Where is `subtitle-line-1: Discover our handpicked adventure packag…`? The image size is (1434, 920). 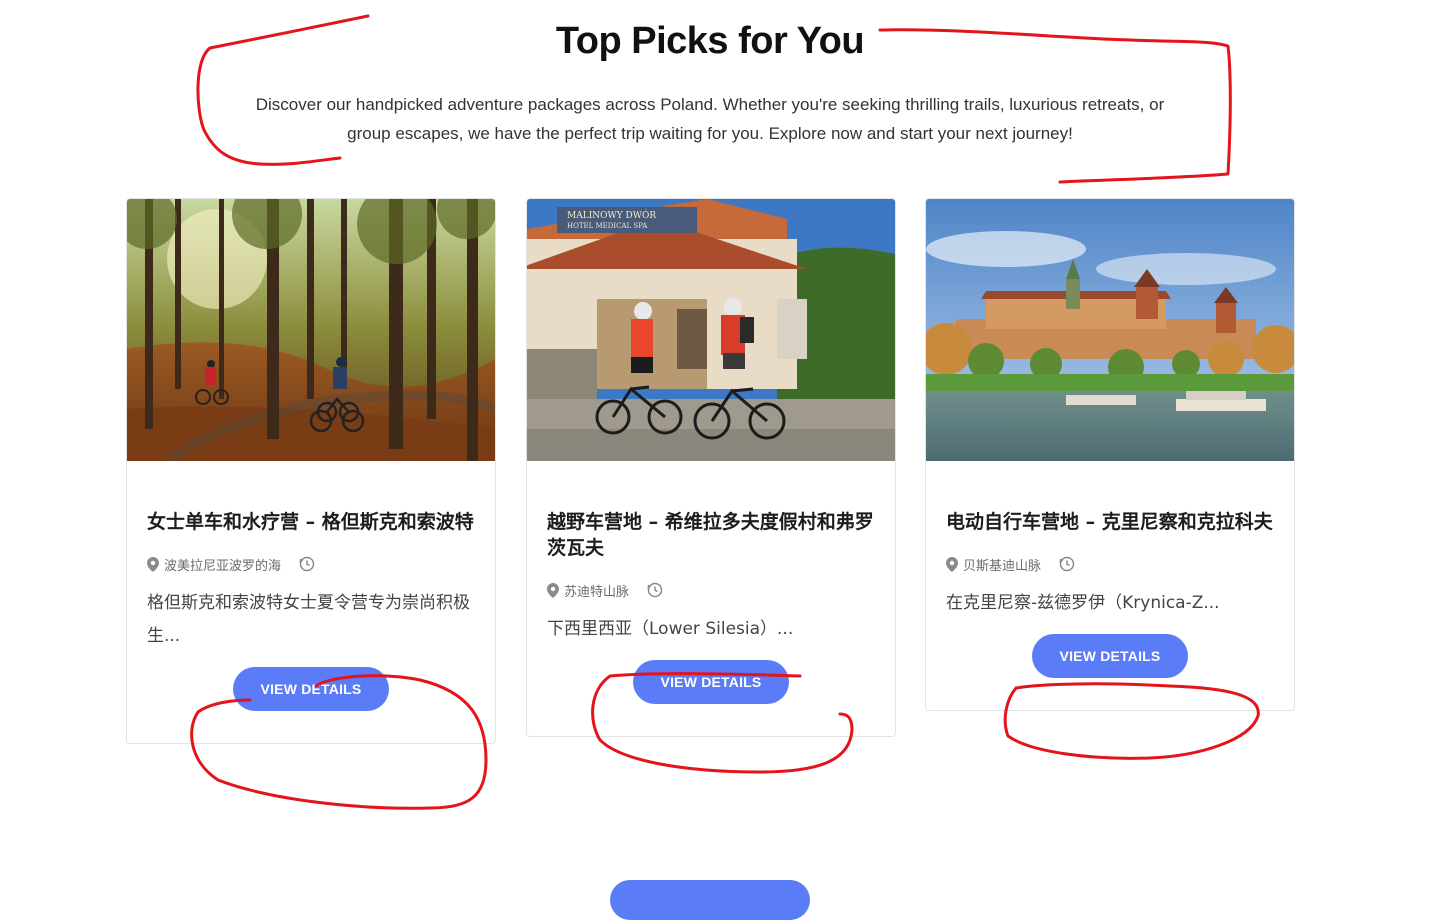
subtitle-line-1: Discover our handpicked adventure packag… is located at coordinates (710, 104).